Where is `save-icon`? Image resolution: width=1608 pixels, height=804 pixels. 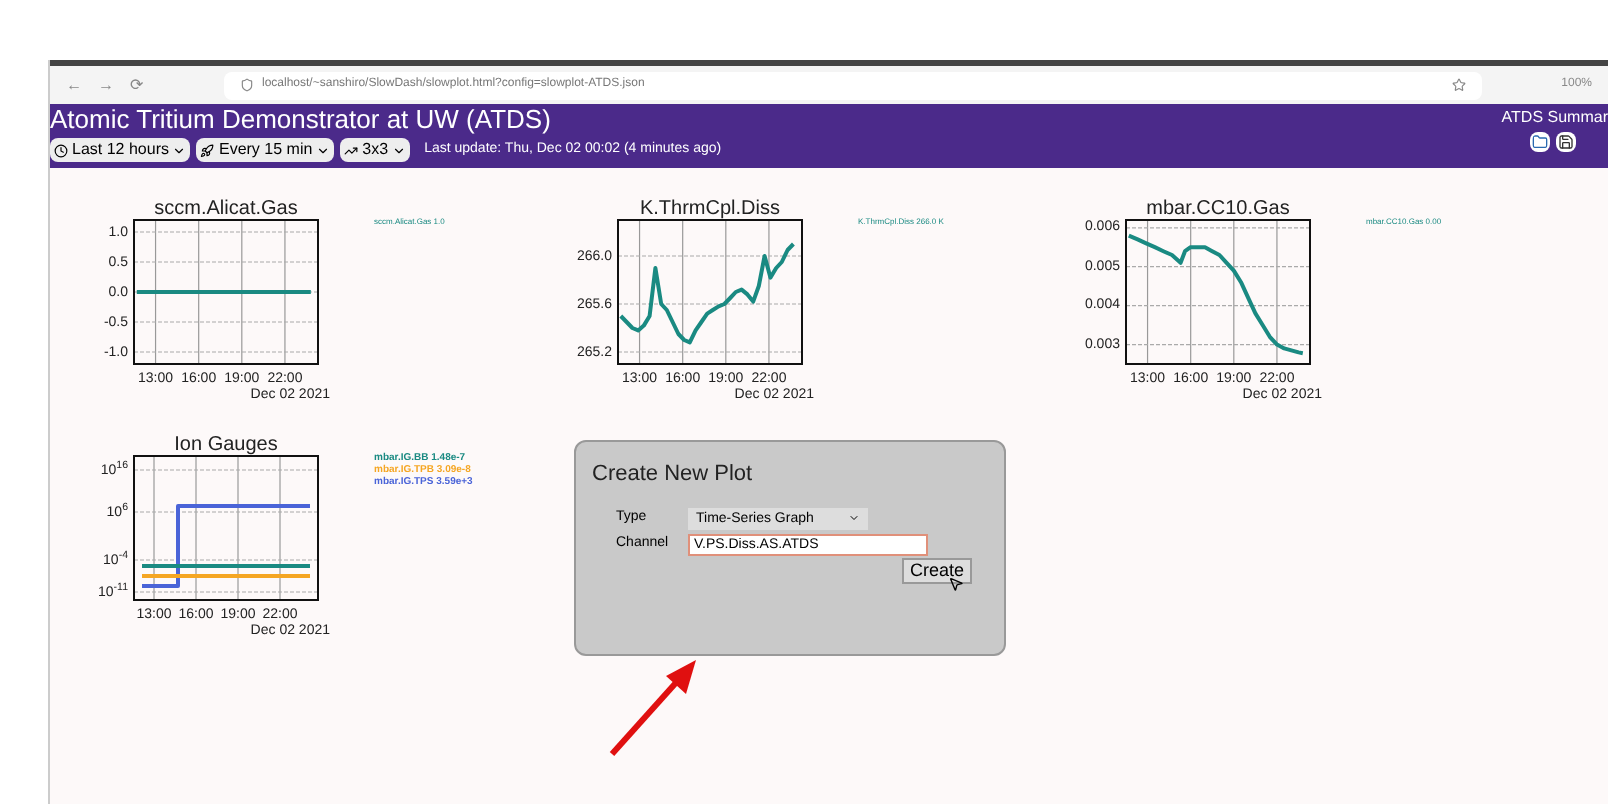 save-icon is located at coordinates (1566, 142).